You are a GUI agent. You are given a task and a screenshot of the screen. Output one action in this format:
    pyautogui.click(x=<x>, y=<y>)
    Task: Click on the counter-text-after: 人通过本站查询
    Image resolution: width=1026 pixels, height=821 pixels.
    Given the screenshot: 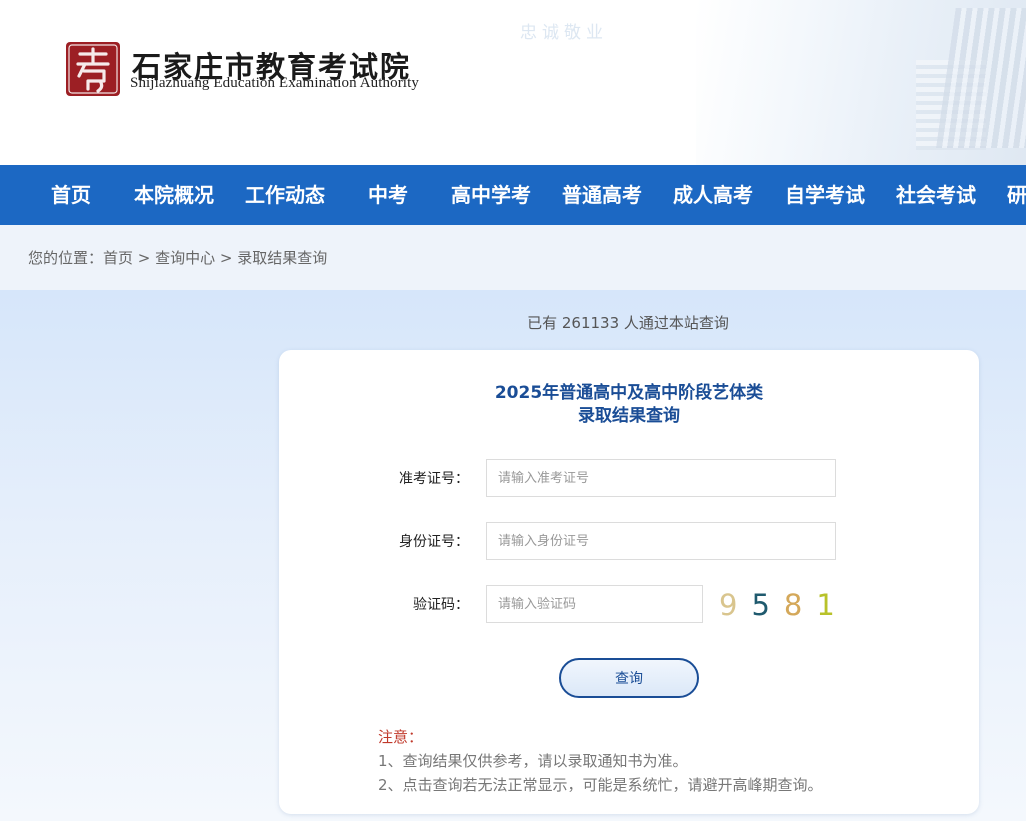 What is the action you would take?
    pyautogui.click(x=674, y=323)
    